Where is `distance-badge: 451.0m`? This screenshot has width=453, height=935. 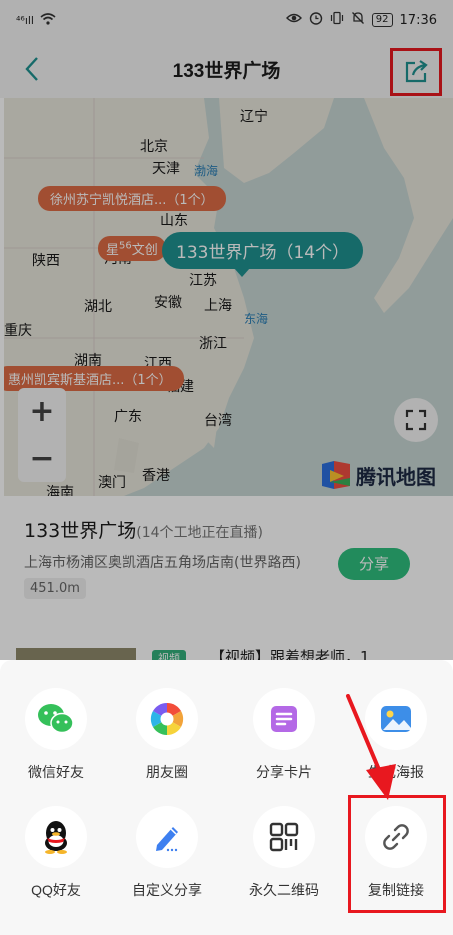 distance-badge: 451.0m is located at coordinates (55, 588).